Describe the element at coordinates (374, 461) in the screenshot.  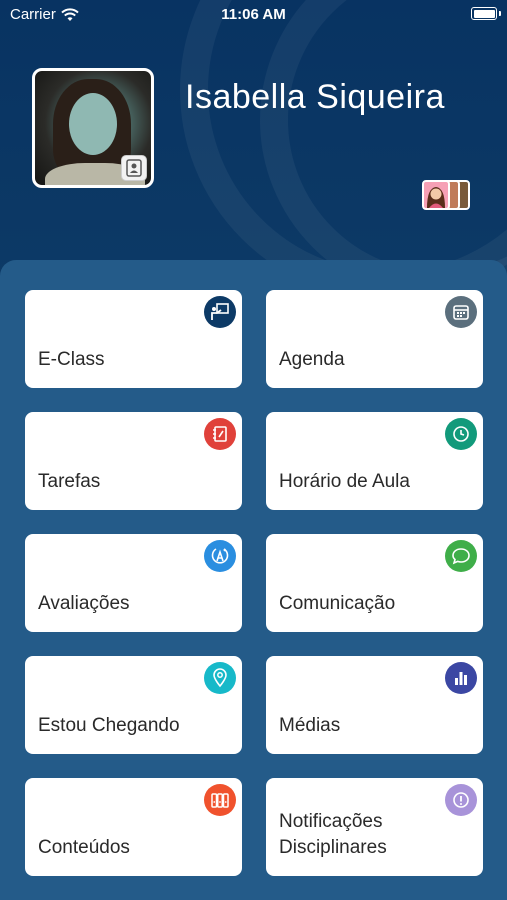
I see `tile-horario-de-aula: Horário de Aula` at that location.